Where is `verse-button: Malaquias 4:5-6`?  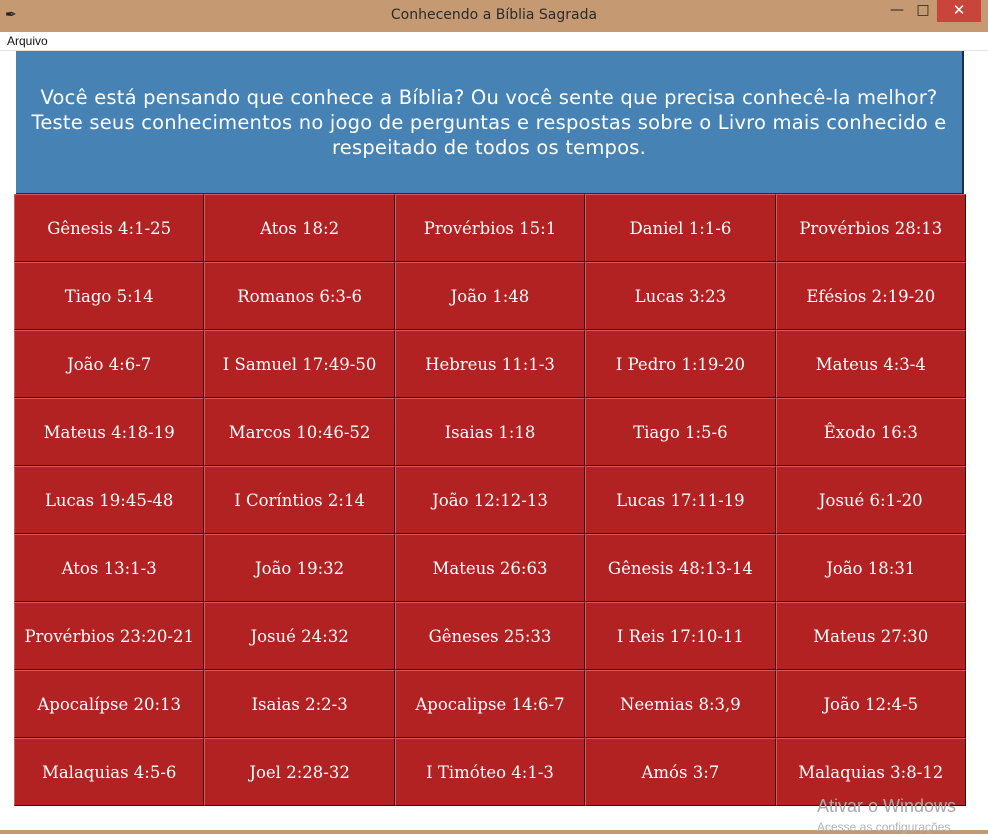
verse-button: Malaquias 4:5-6 is located at coordinates (109, 772).